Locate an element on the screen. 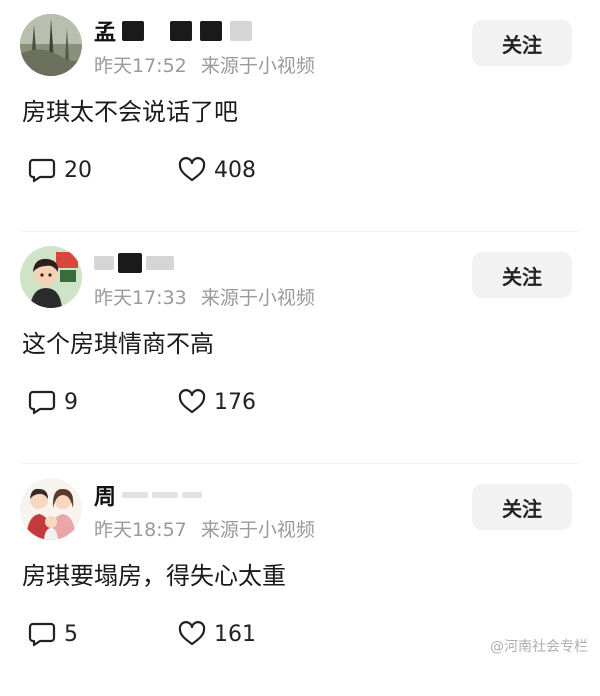 This screenshot has width=600, height=696. cartoon-boy-avatar-icon is located at coordinates (51, 277).